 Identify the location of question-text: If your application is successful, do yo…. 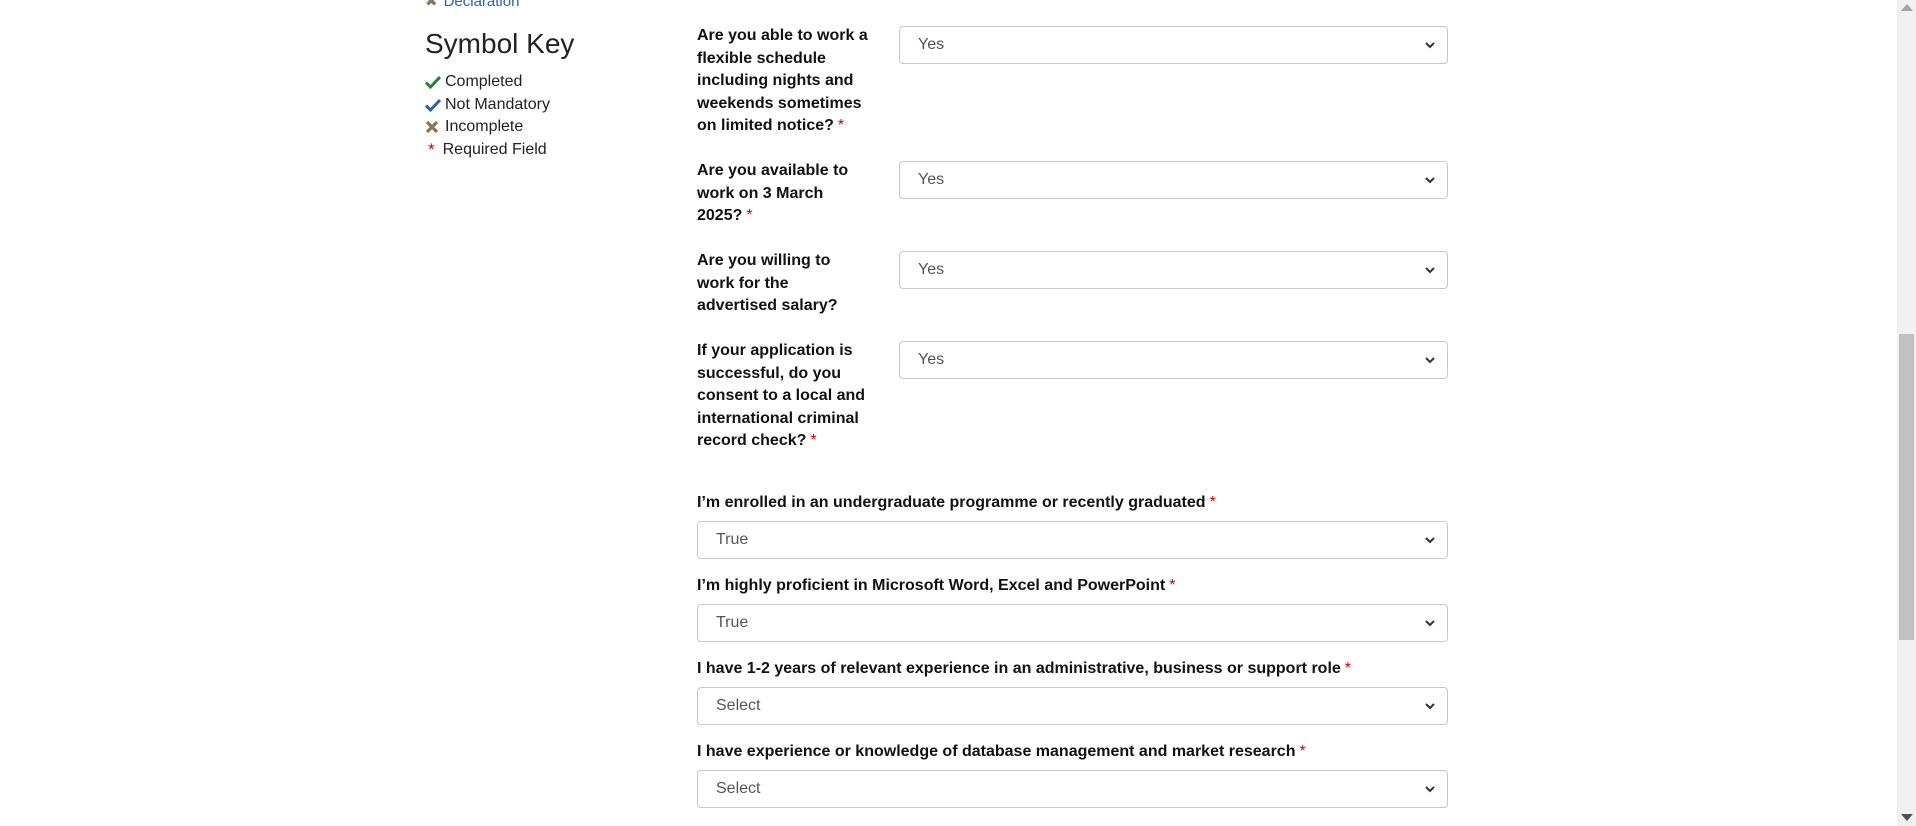
(781, 395).